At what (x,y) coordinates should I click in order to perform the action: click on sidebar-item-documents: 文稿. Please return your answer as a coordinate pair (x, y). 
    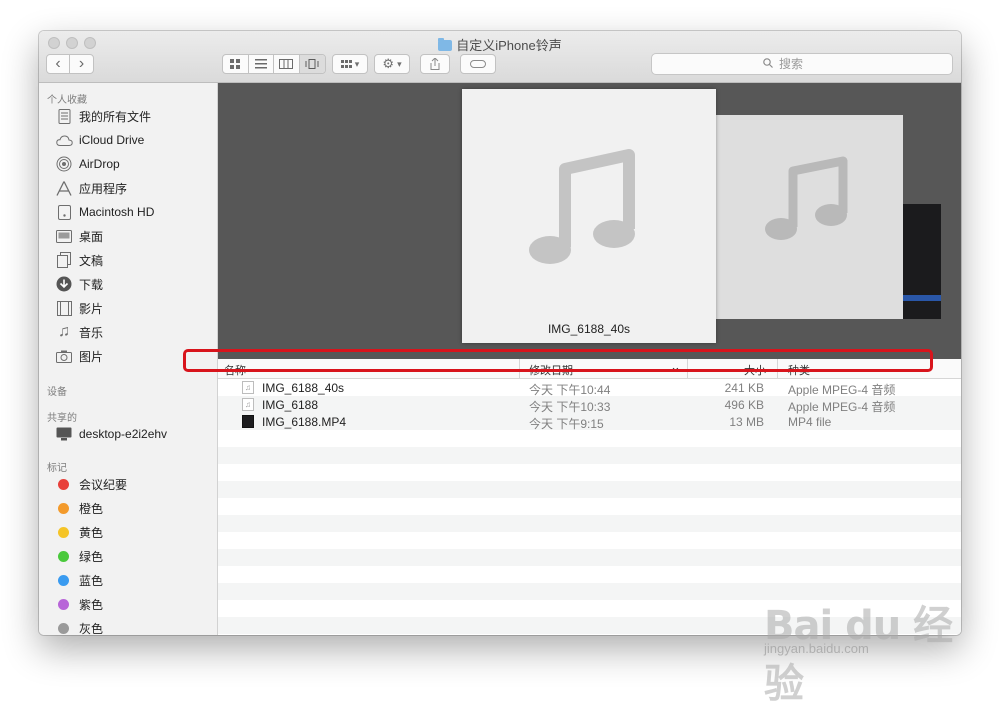
    Looking at the image, I should click on (79, 260).